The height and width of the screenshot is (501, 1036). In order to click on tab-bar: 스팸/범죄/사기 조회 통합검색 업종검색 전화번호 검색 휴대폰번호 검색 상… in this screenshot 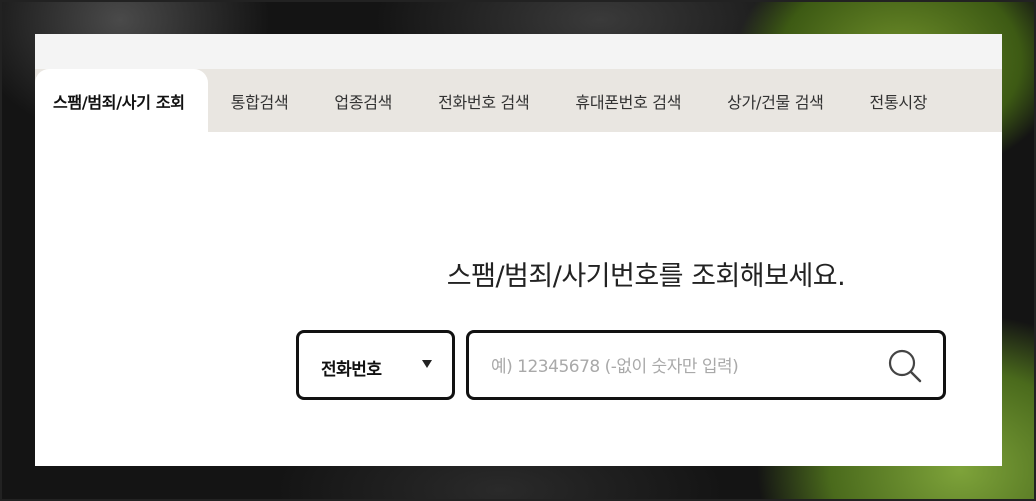, I will do `click(518, 100)`.